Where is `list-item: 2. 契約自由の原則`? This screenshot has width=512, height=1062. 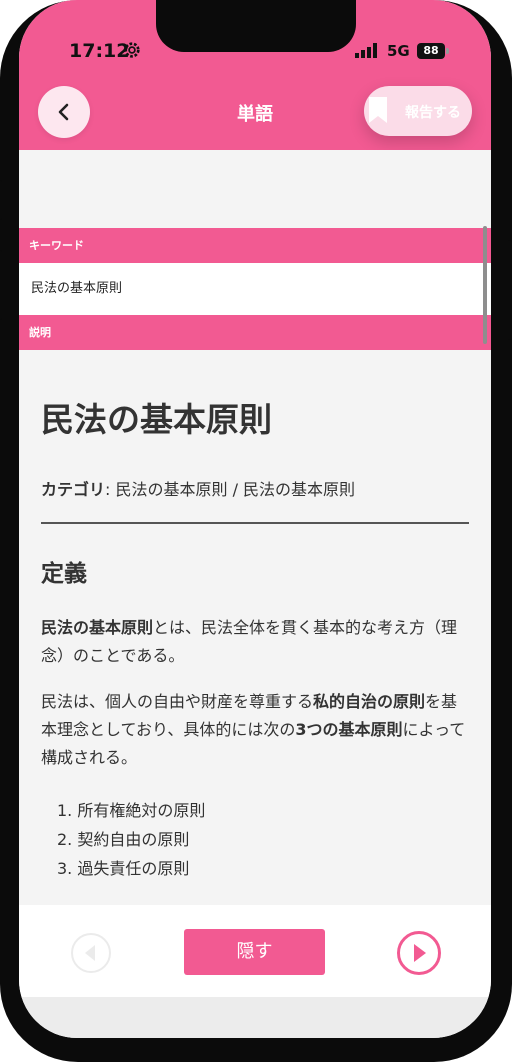
list-item: 2. 契約自由の原則 is located at coordinates (123, 839).